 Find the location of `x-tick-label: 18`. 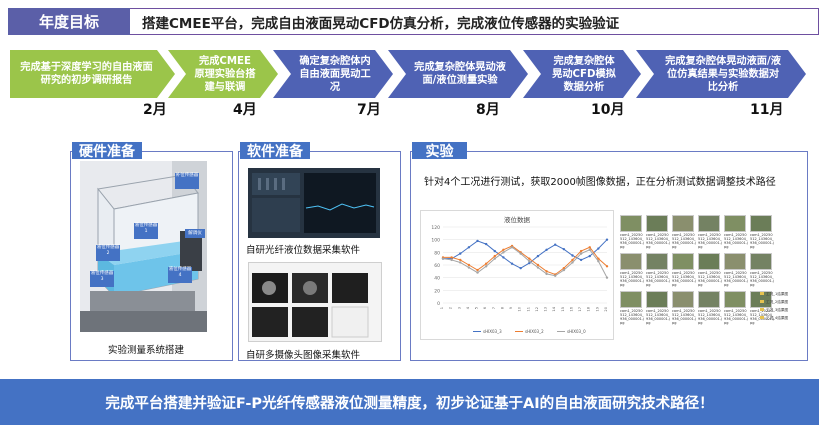

x-tick-label: 18 is located at coordinates (589, 308).